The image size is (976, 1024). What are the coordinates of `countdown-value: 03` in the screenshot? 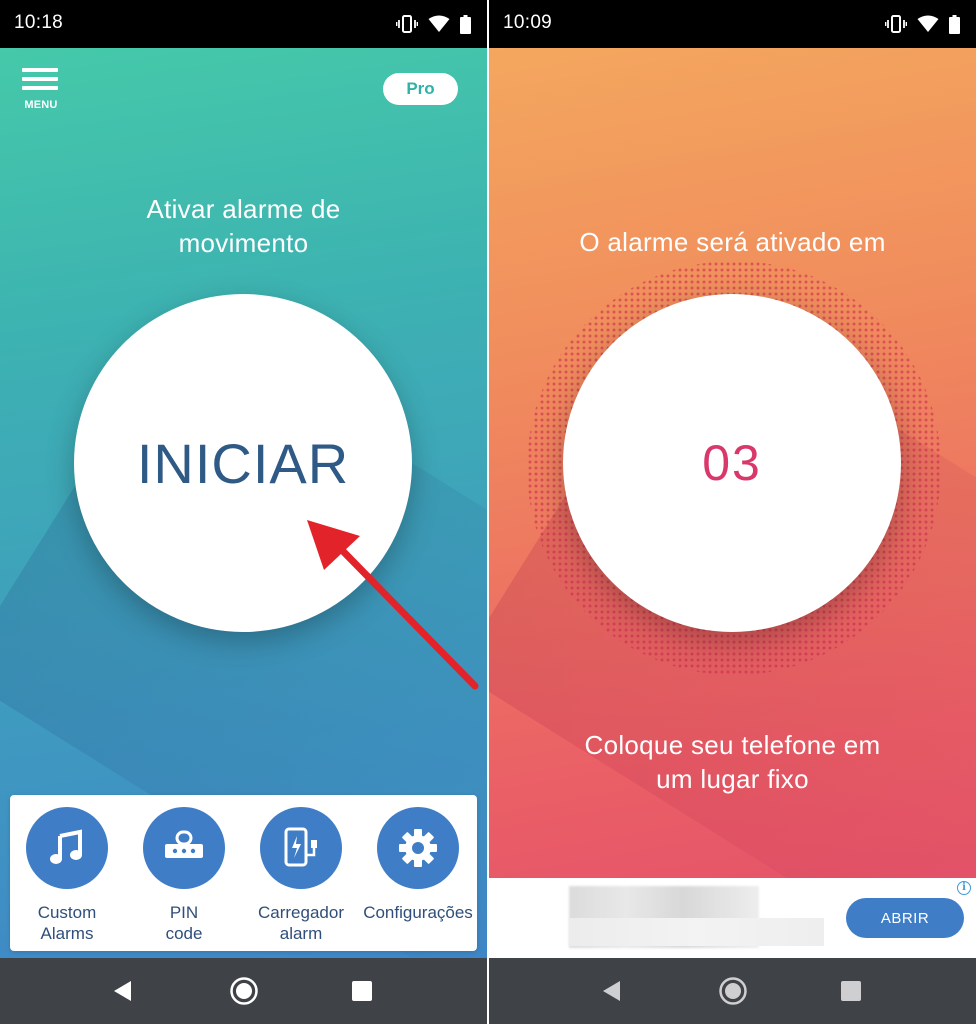 It's located at (732, 463).